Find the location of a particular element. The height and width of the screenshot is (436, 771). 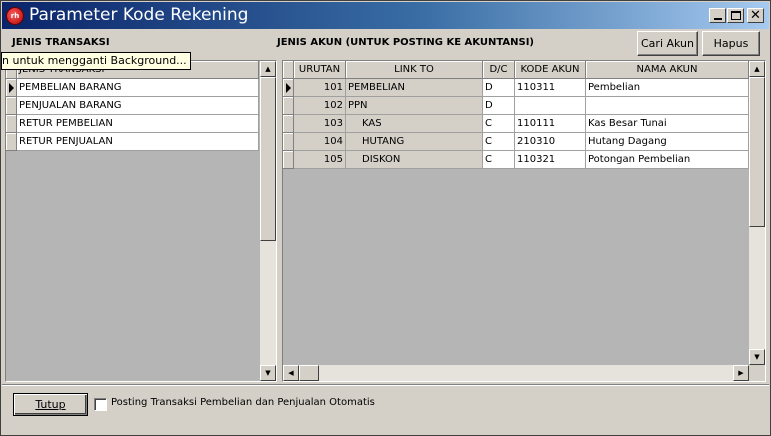

horizontal-scroll-thumb is located at coordinates (309, 373).